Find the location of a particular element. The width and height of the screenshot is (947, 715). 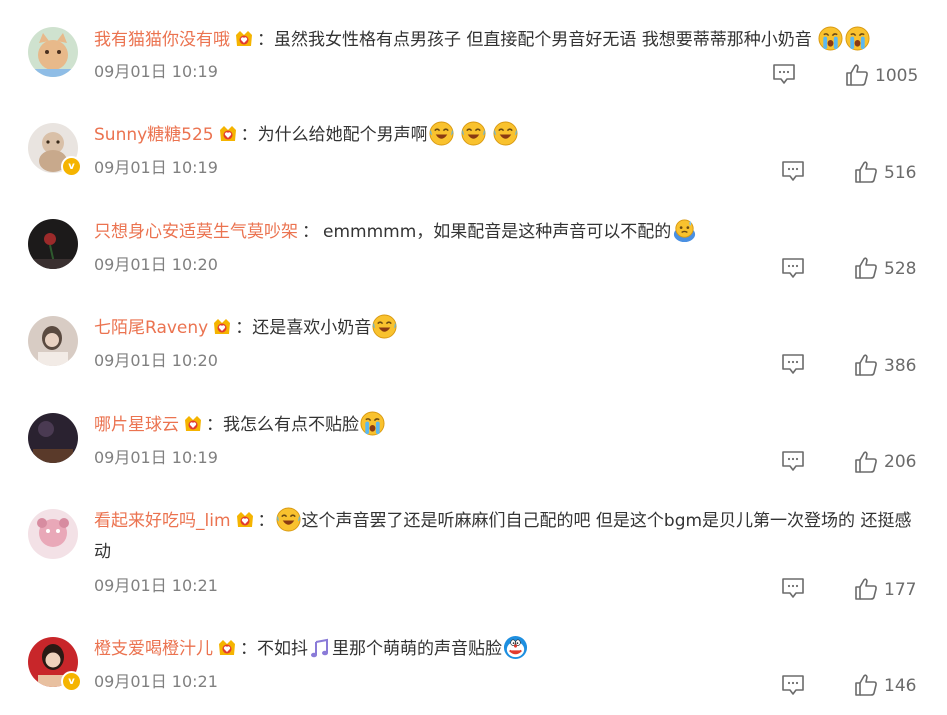

username-link: 看起来好吃吗_lim is located at coordinates (162, 521).